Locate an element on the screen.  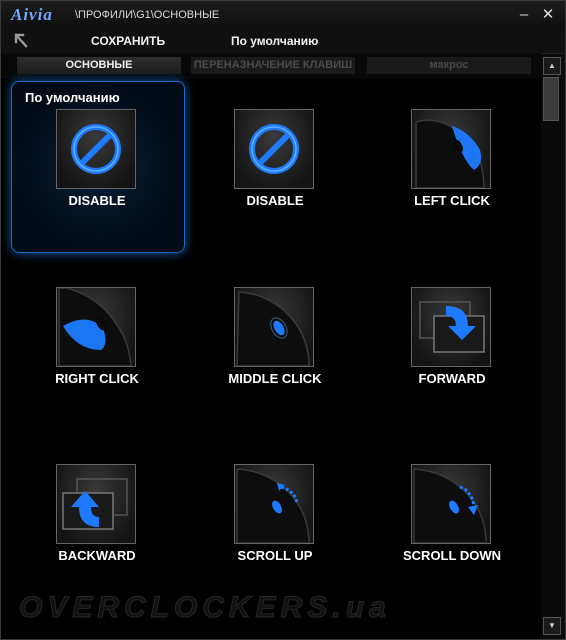
scroll-down-arrow-icon: ▼ is located at coordinates (552, 626).